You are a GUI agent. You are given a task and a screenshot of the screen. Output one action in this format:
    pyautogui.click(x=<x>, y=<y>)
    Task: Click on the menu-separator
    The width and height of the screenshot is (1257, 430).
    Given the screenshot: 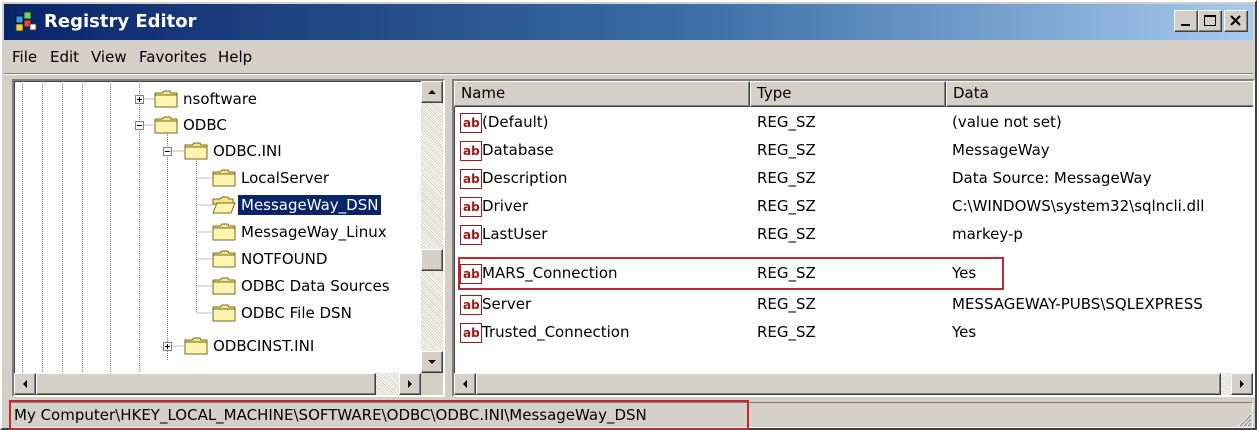 What is the action you would take?
    pyautogui.click(x=628, y=74)
    